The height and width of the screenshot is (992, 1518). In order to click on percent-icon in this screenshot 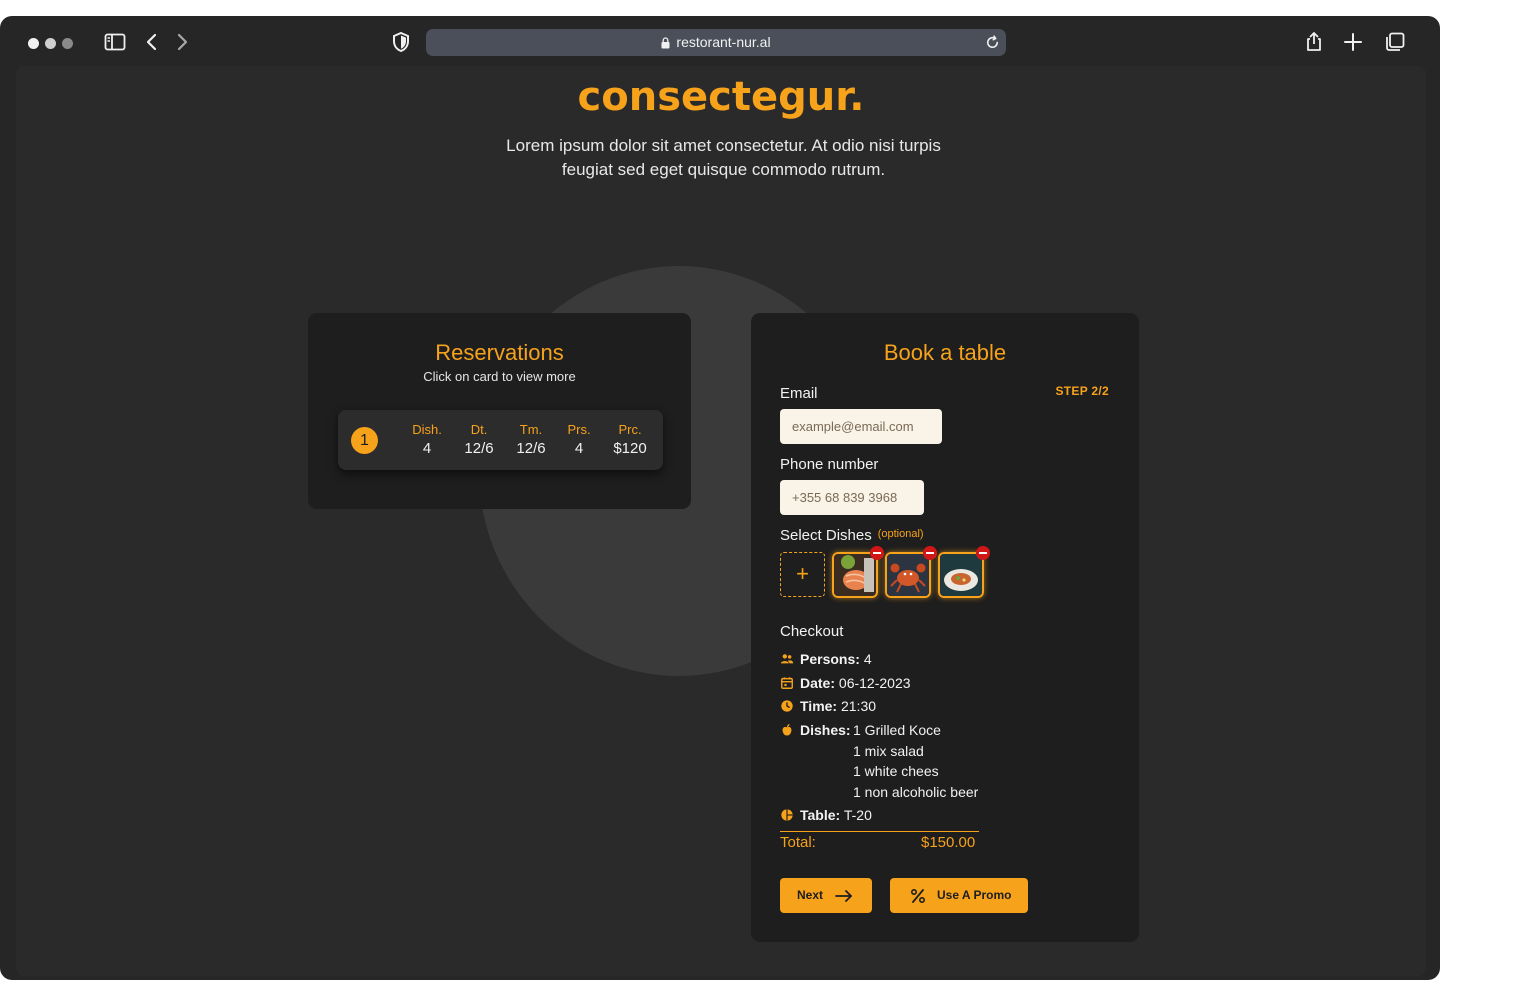, I will do `click(918, 896)`.